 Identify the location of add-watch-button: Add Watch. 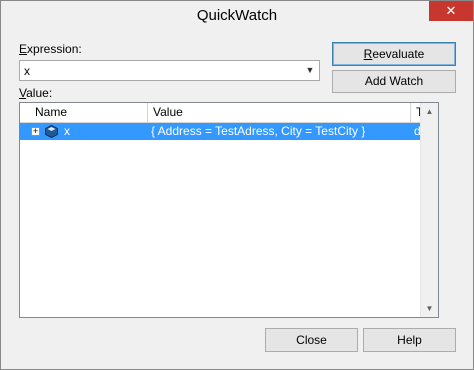
(394, 81).